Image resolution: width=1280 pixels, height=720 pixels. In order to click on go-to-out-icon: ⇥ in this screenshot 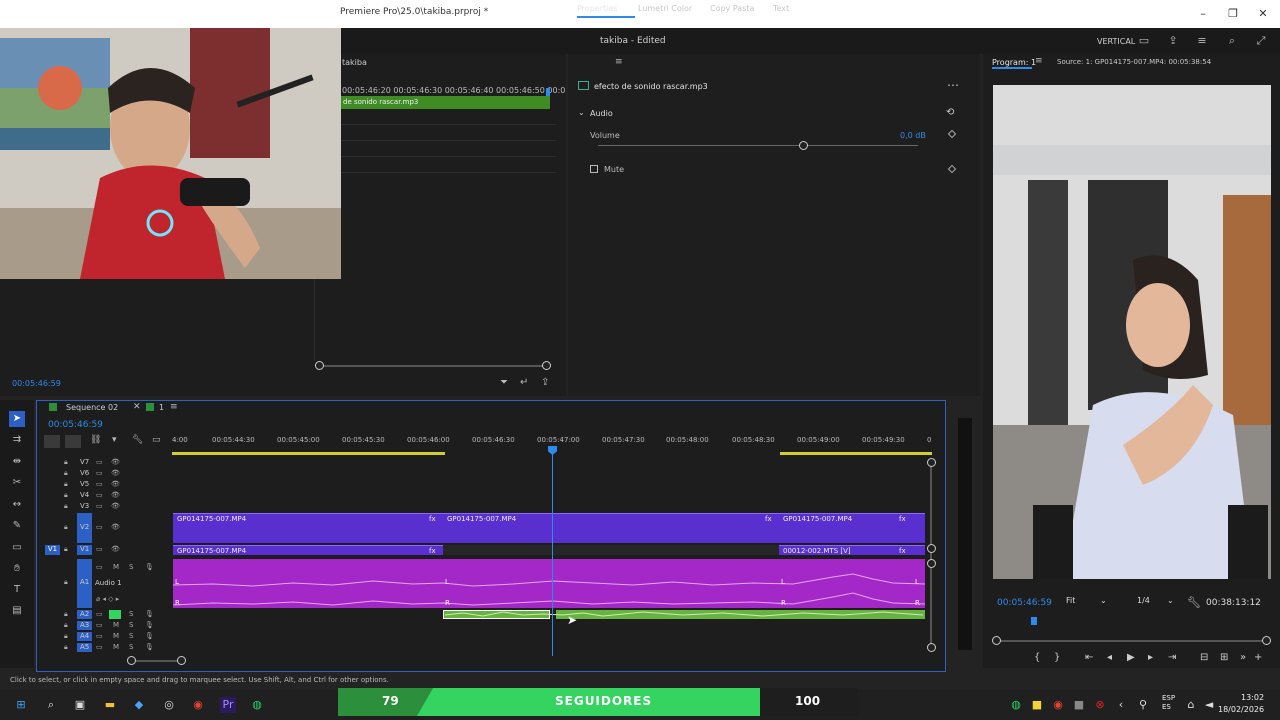, I will do `click(1172, 657)`.